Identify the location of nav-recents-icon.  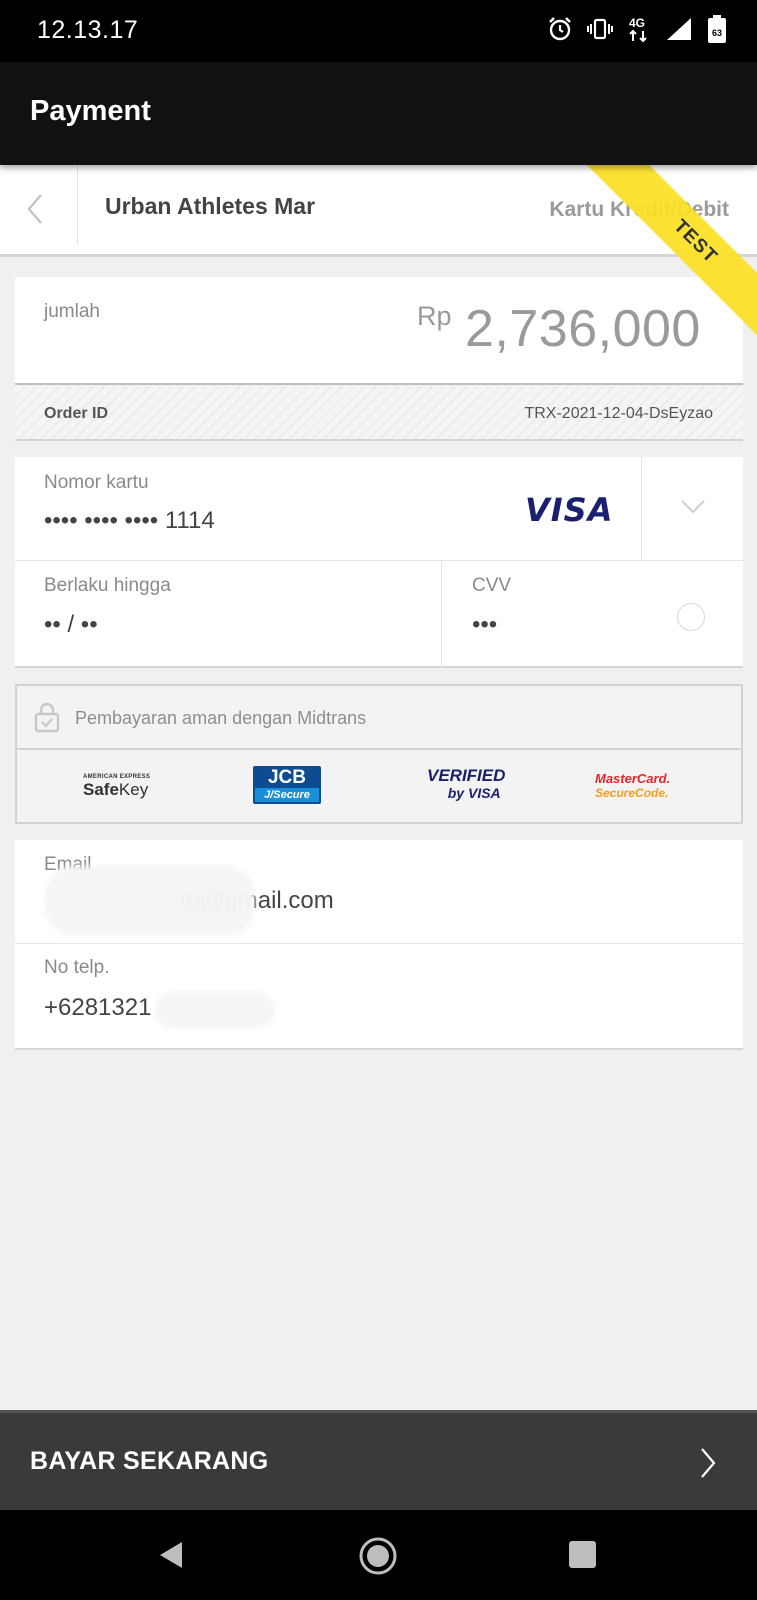
(582, 1554).